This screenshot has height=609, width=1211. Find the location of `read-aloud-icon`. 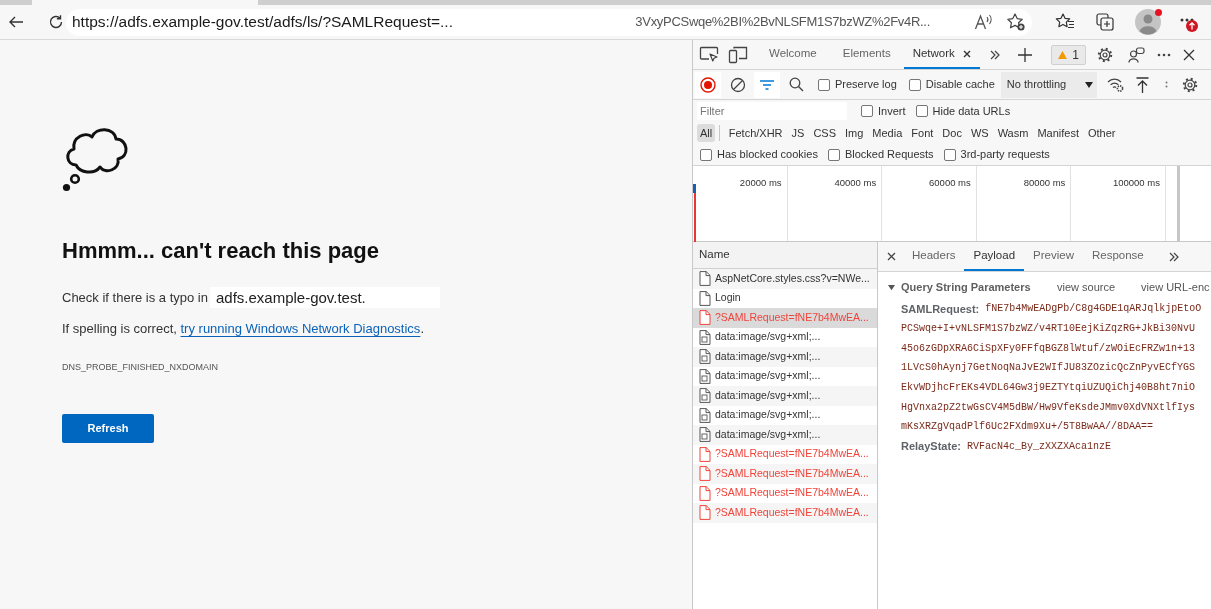

read-aloud-icon is located at coordinates (984, 22).